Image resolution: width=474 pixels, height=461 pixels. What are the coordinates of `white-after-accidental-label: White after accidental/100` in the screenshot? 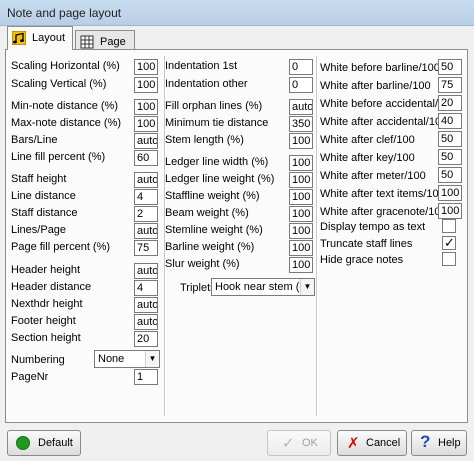 It's located at (379, 122).